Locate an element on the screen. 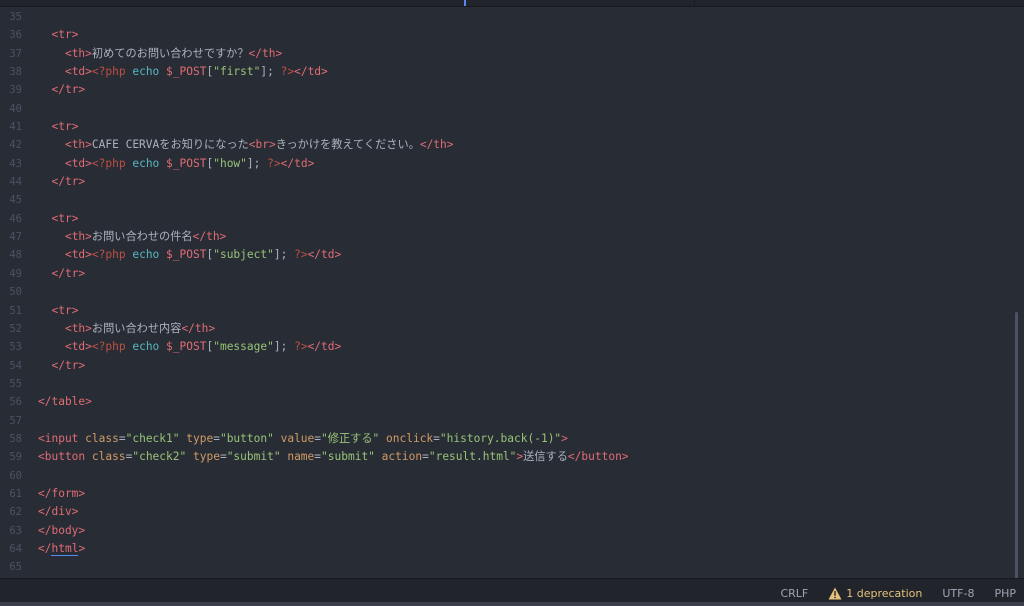  deprecation-indicator: 1 deprecation is located at coordinates (875, 593).